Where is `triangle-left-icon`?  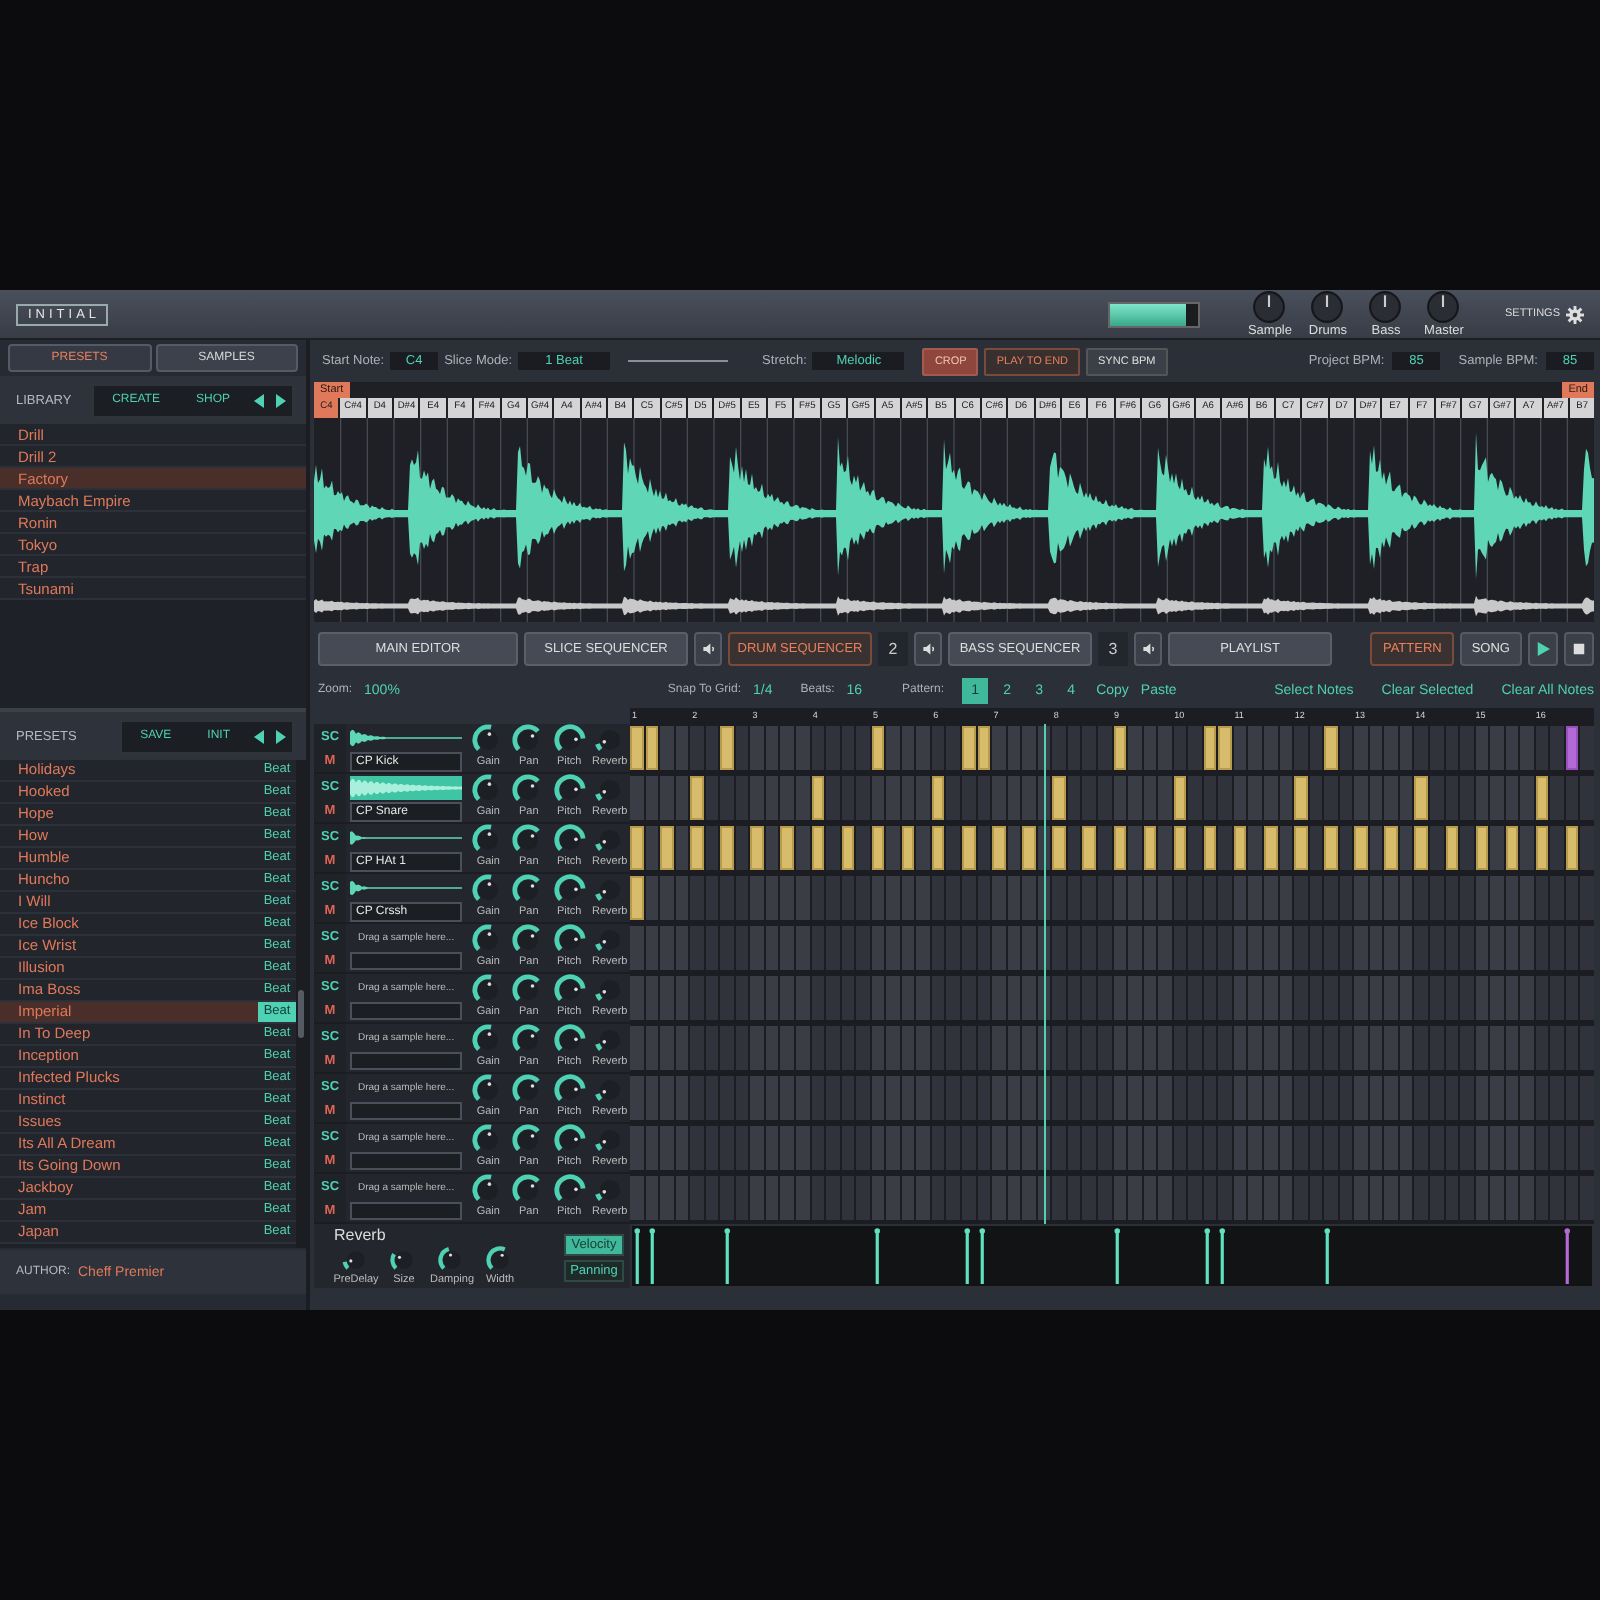 triangle-left-icon is located at coordinates (259, 736).